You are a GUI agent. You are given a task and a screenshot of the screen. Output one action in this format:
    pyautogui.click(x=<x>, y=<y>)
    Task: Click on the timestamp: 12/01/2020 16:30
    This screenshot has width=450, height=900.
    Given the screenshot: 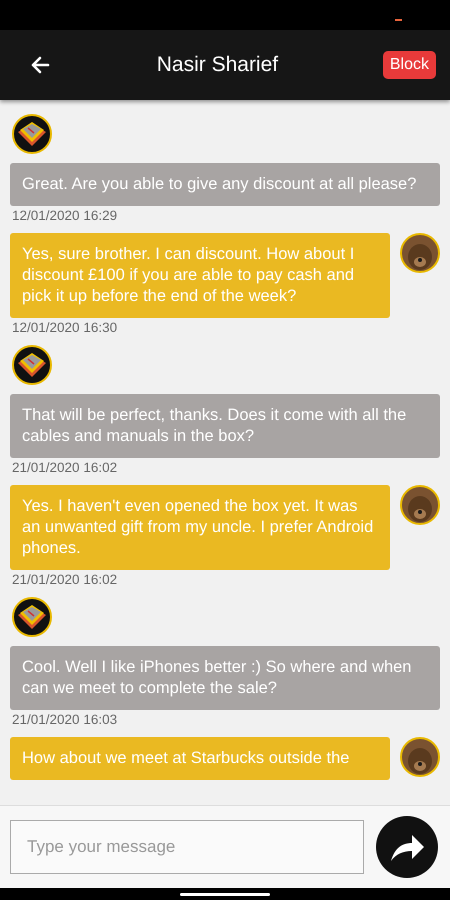 What is the action you would take?
    pyautogui.click(x=65, y=327)
    